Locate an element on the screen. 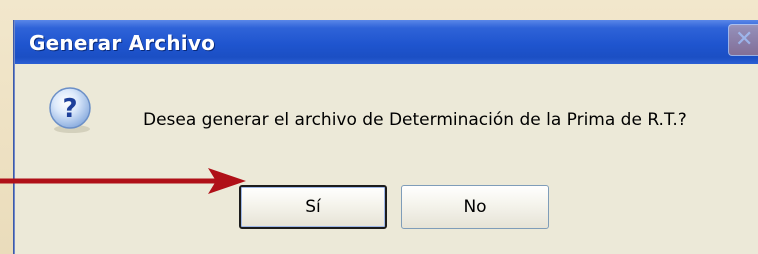  dialog-title: Generar Archivo is located at coordinates (122, 43).